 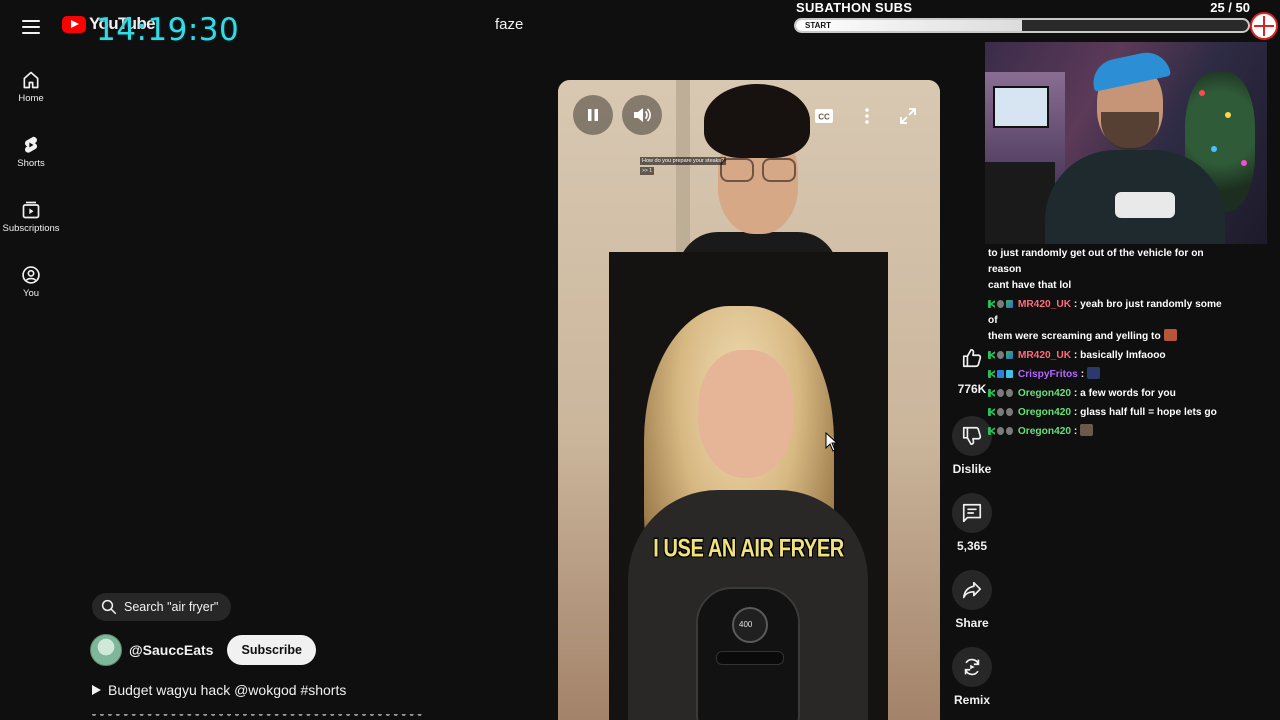 I want to click on nav-shorts: Shorts, so click(x=31, y=152).